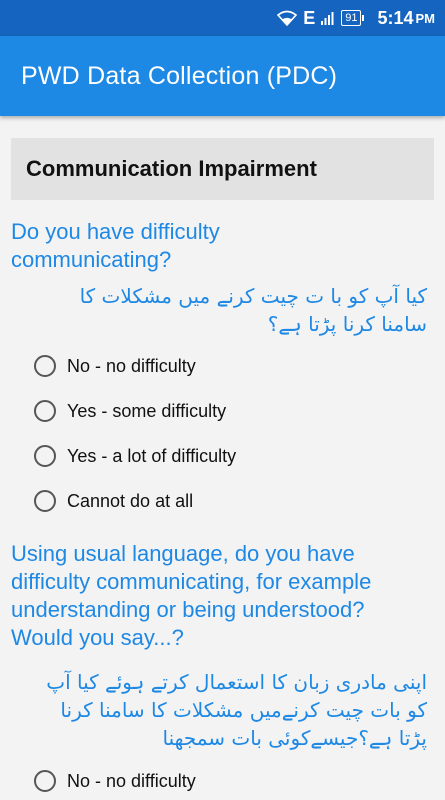 Image resolution: width=445 pixels, height=800 pixels. I want to click on app-title: PWD Data Collection (PDC), so click(179, 75).